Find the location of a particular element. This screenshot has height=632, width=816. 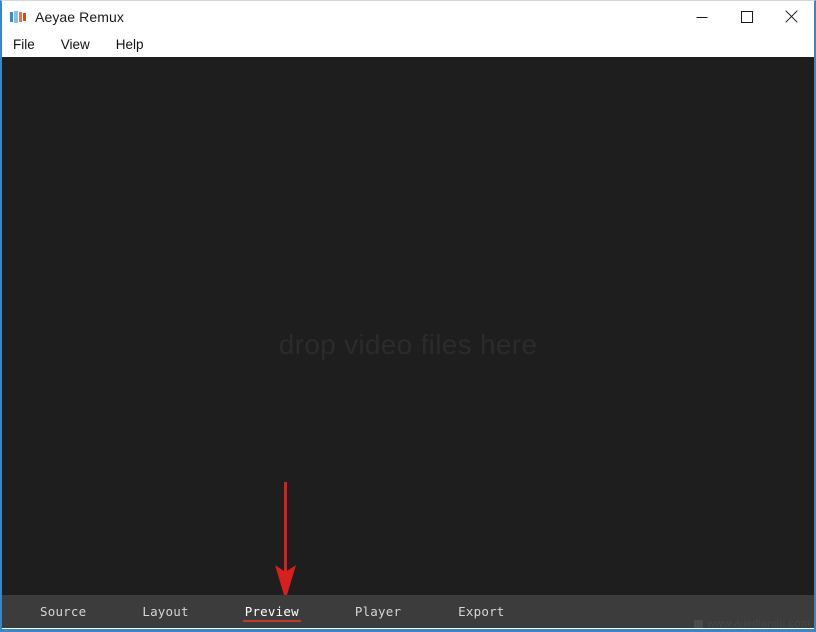

watermark-text: www.ajiedianjiu.com is located at coordinates (758, 623).